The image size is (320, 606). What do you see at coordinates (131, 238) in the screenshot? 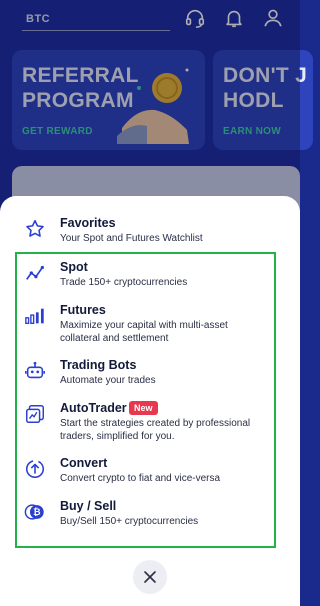
I see `menu-item-desc: Your Spot and Futures Watchlist` at bounding box center [131, 238].